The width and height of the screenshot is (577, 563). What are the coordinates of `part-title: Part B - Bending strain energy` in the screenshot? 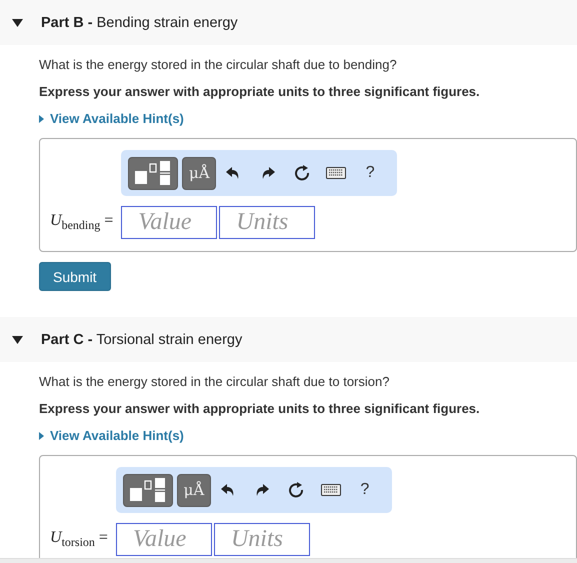 It's located at (139, 22).